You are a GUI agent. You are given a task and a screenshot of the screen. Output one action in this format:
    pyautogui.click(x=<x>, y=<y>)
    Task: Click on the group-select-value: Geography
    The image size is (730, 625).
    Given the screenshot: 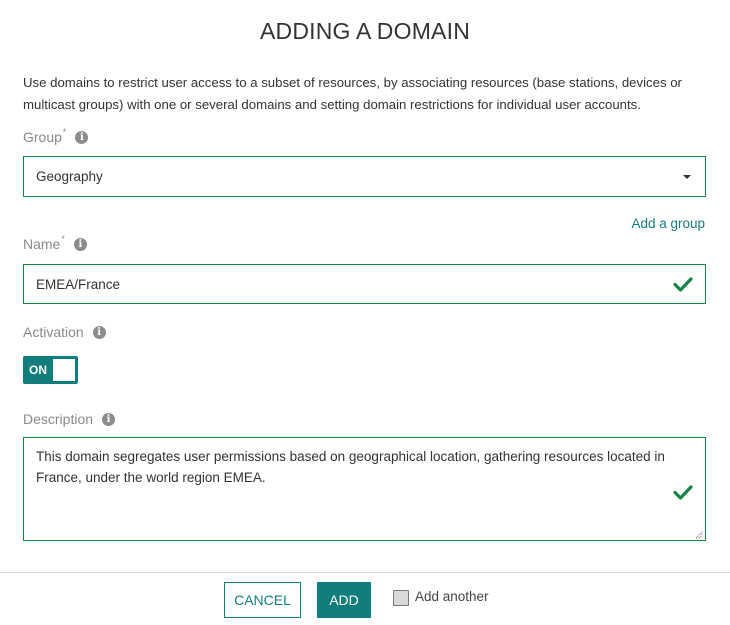 What is the action you would take?
    pyautogui.click(x=69, y=176)
    